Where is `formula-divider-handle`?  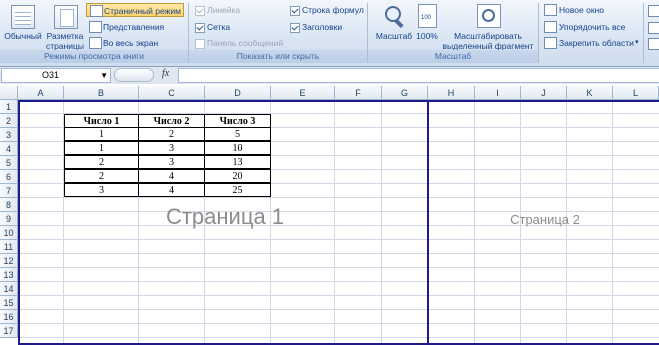 formula-divider-handle is located at coordinates (134, 75).